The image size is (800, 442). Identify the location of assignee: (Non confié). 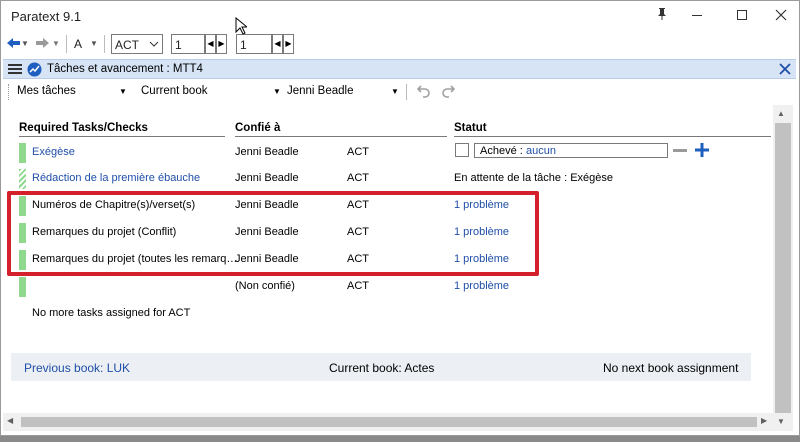
(265, 286).